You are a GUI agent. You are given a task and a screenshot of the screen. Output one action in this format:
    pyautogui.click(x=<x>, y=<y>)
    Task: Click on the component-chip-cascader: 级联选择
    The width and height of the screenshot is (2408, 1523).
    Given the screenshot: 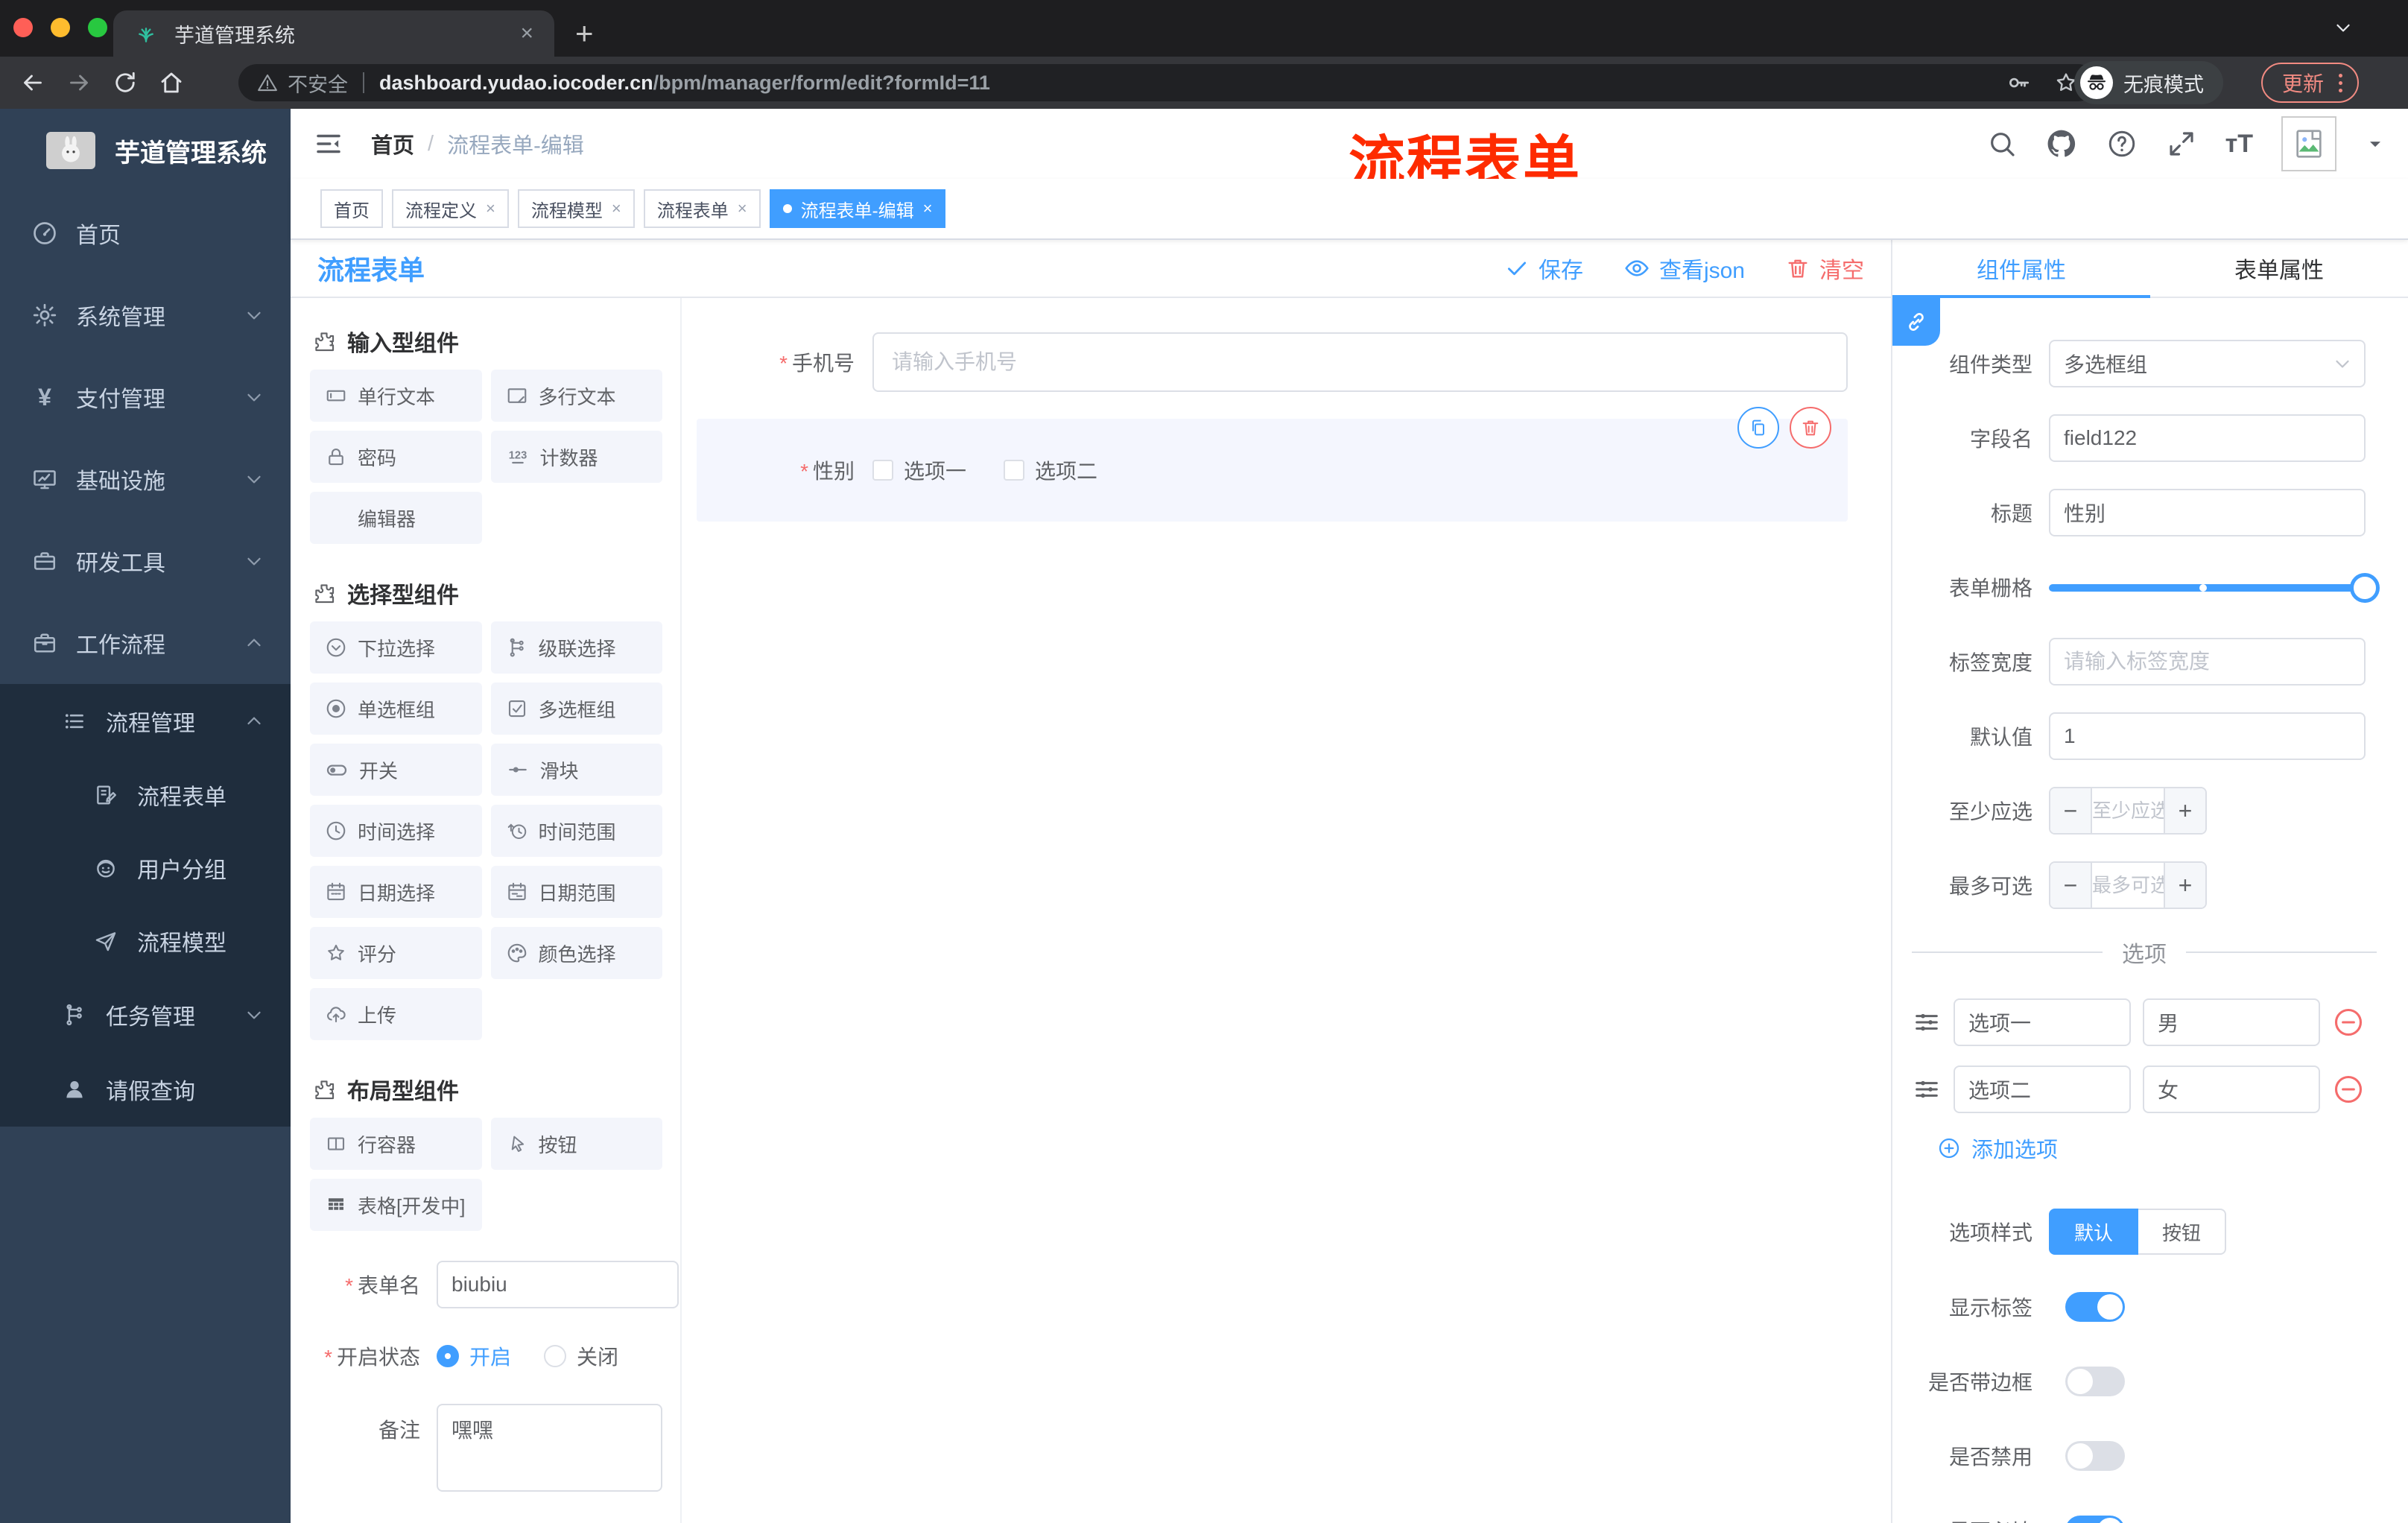 What is the action you would take?
    pyautogui.click(x=576, y=648)
    